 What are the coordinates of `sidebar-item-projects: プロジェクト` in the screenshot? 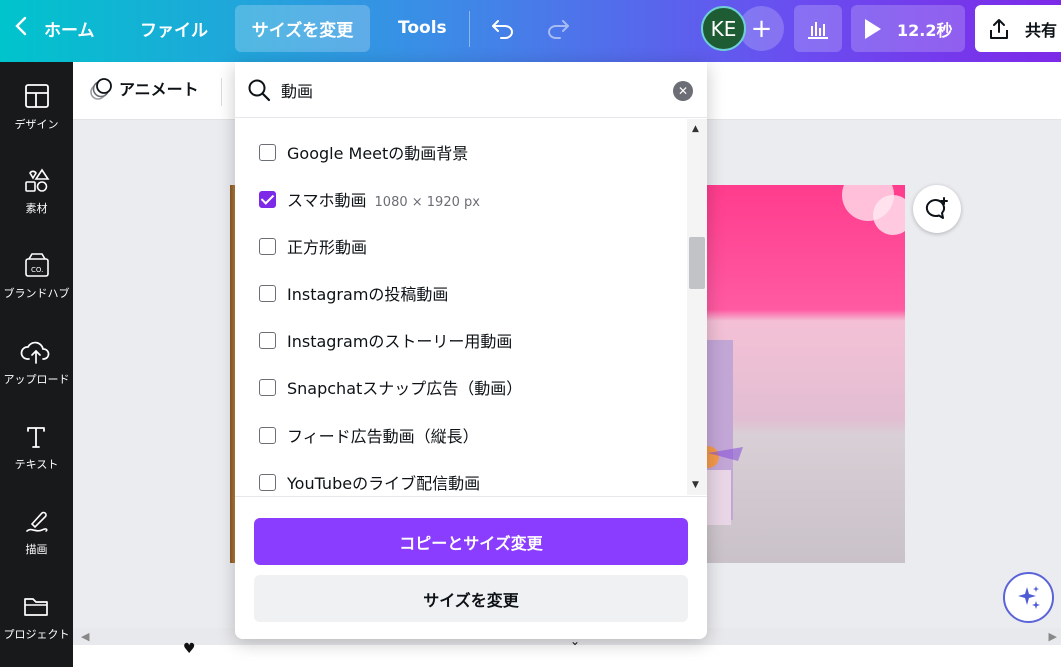 It's located at (36, 630).